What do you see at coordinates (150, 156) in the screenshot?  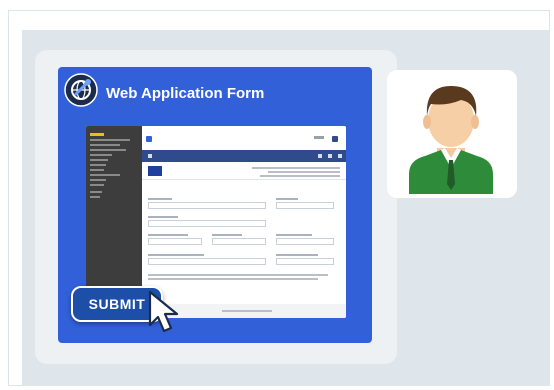 I see `home-icon` at bounding box center [150, 156].